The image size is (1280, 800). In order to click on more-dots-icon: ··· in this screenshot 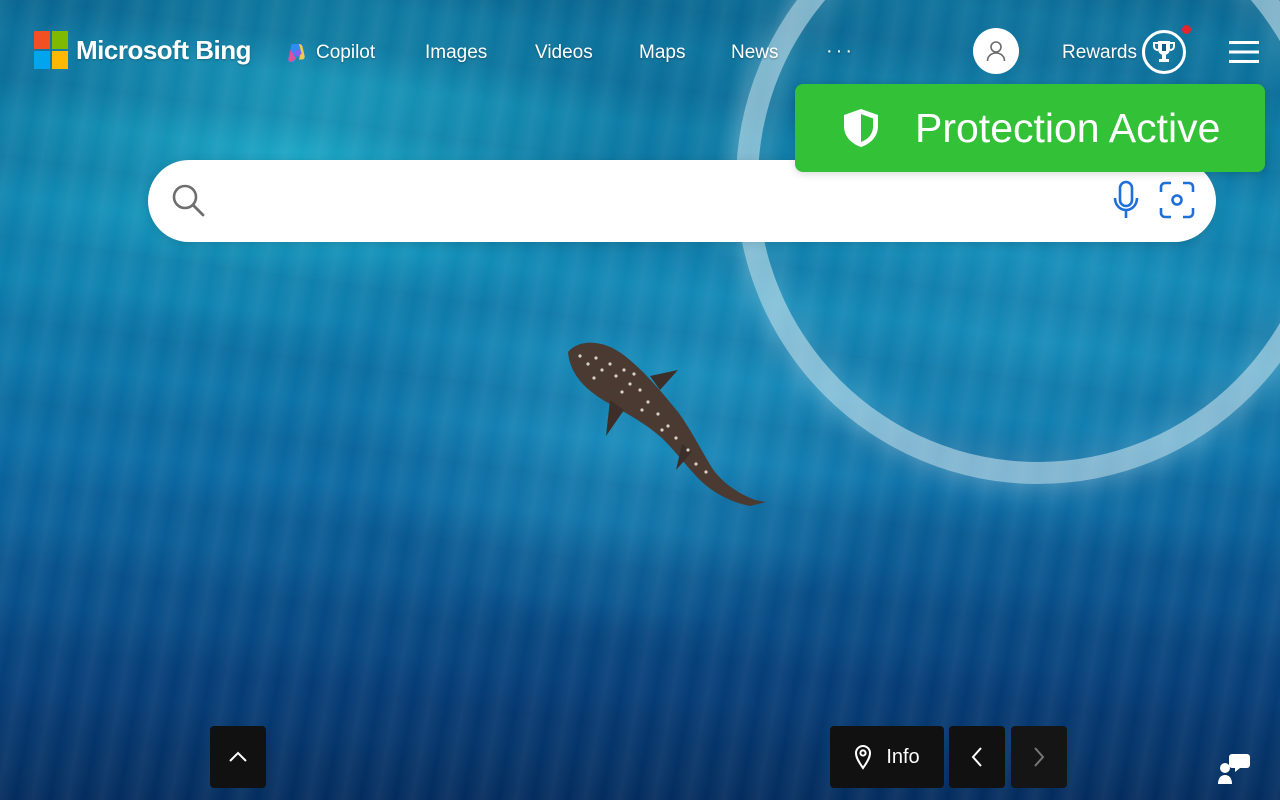, I will do `click(840, 50)`.